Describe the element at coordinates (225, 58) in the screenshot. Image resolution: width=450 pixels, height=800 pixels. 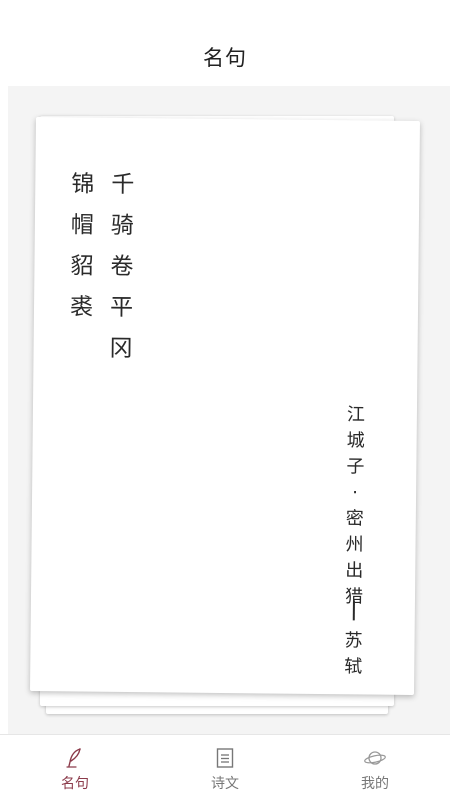
I see `page-title: 名句` at that location.